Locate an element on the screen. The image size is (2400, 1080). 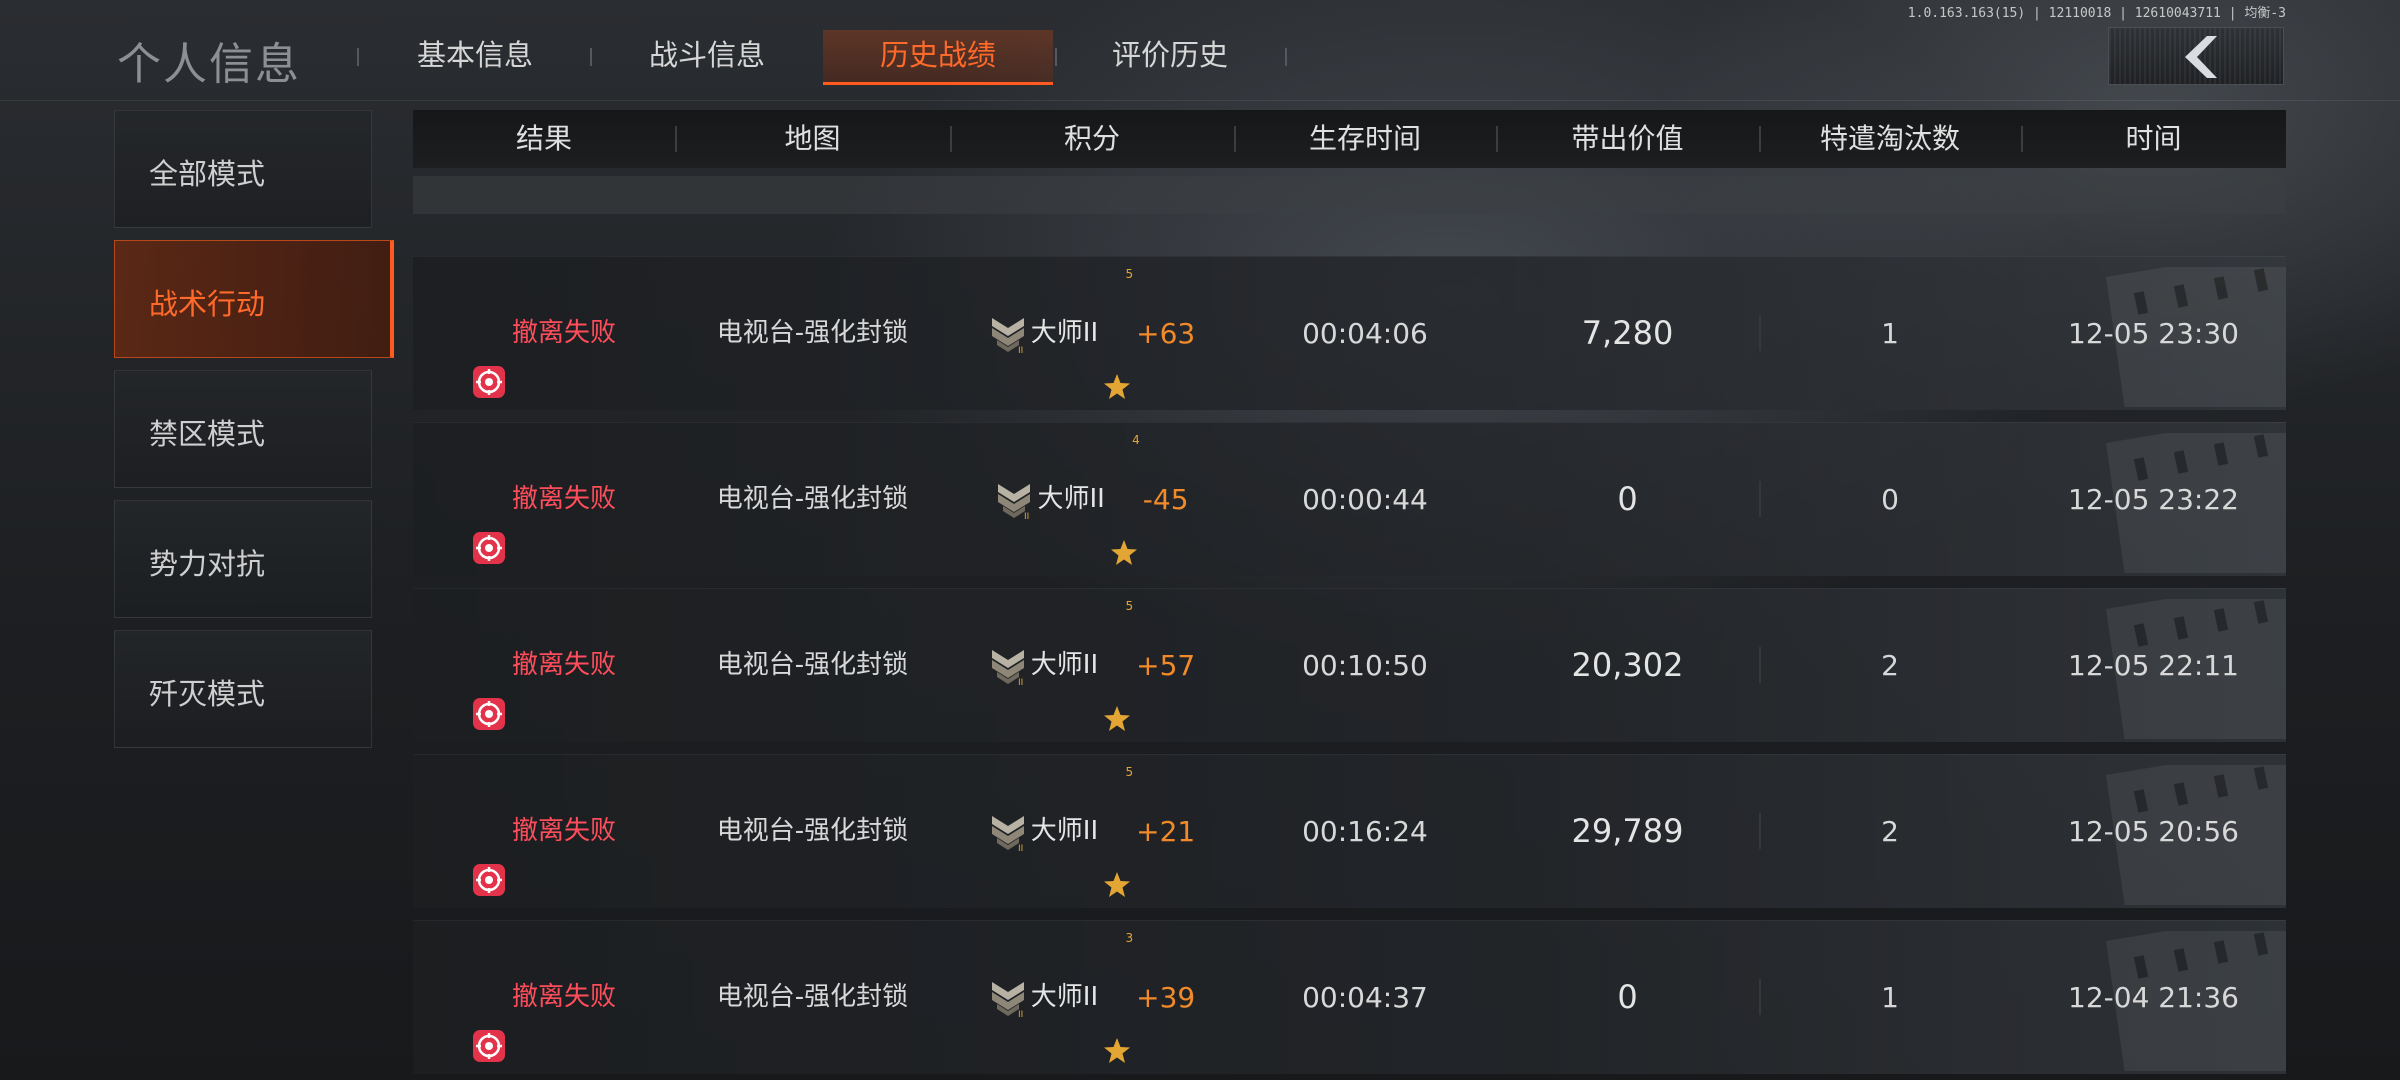
score-cell: II 大师II 4 -45 is located at coordinates (1092, 499).